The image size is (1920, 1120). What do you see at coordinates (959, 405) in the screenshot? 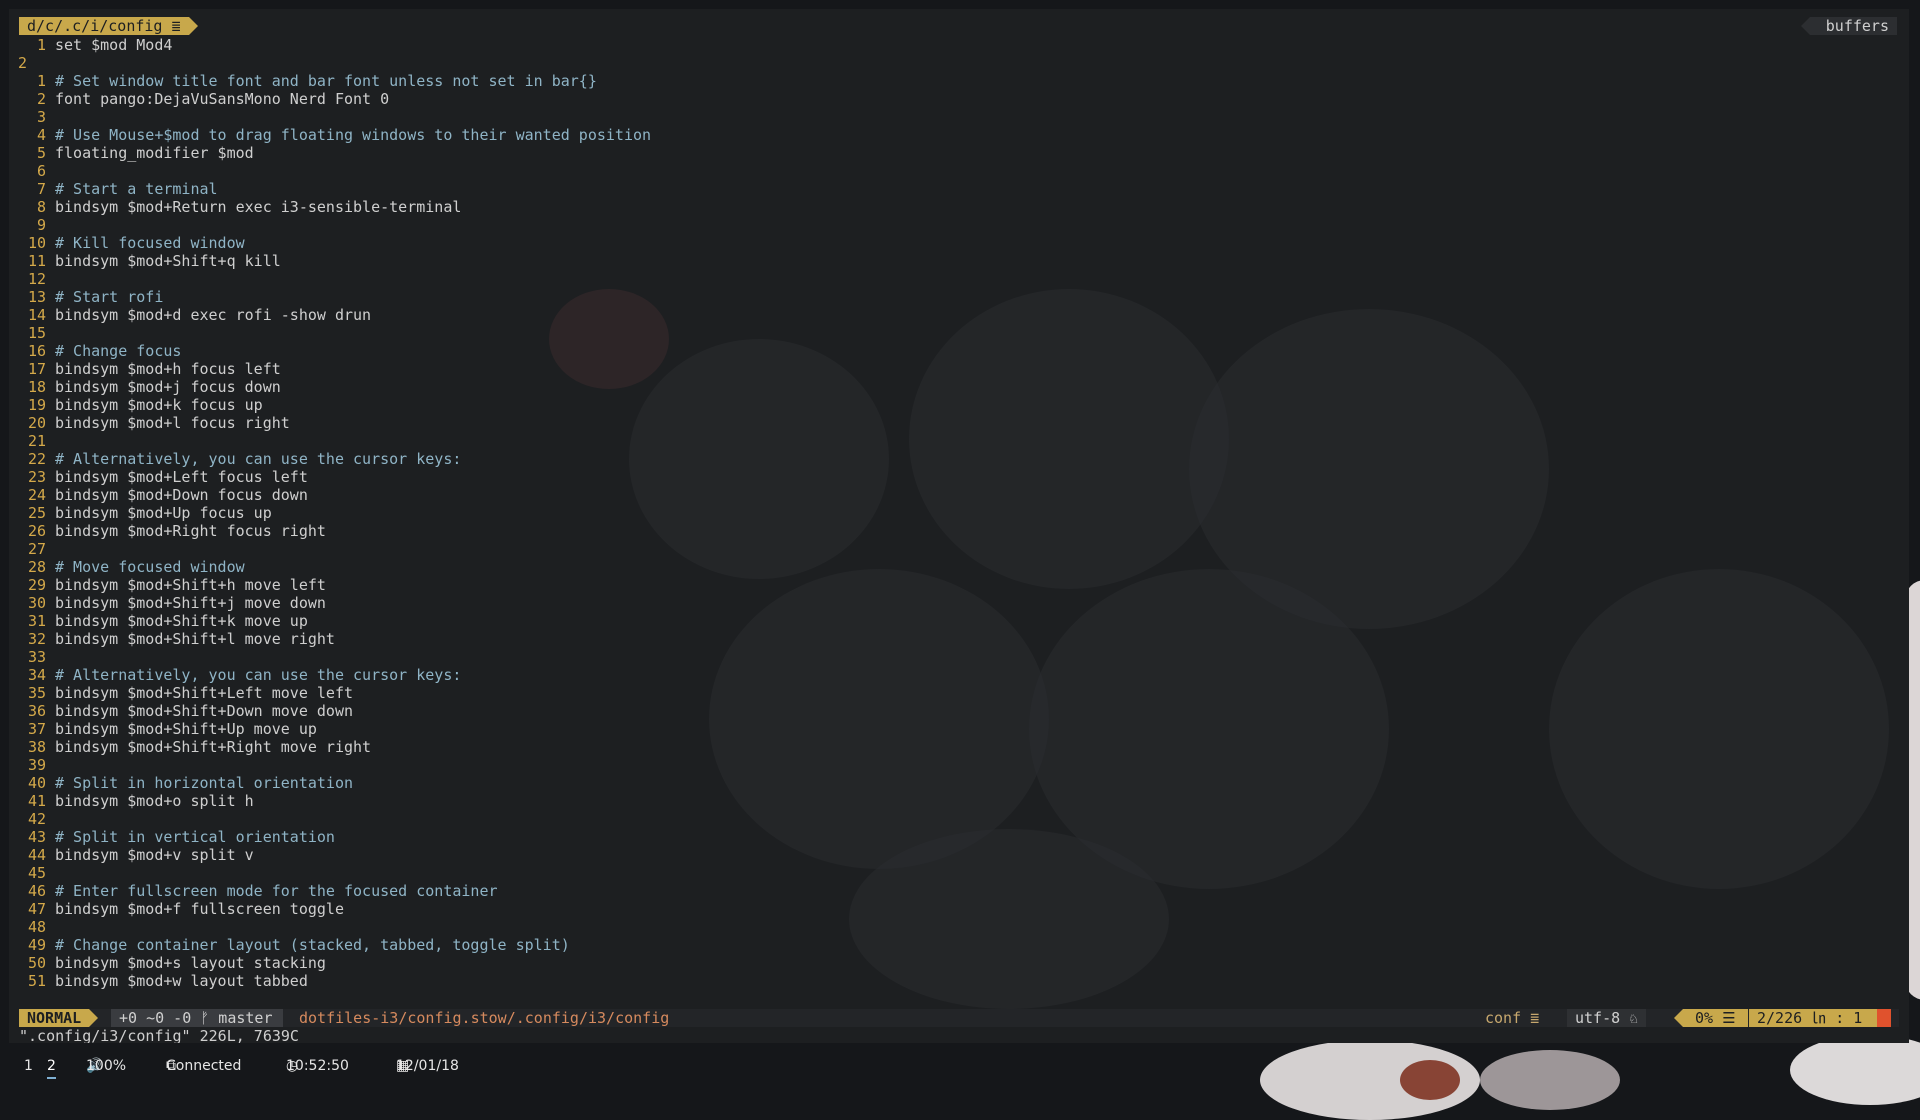
I see `code-line: 19 bindsym $mod+k focus up` at bounding box center [959, 405].